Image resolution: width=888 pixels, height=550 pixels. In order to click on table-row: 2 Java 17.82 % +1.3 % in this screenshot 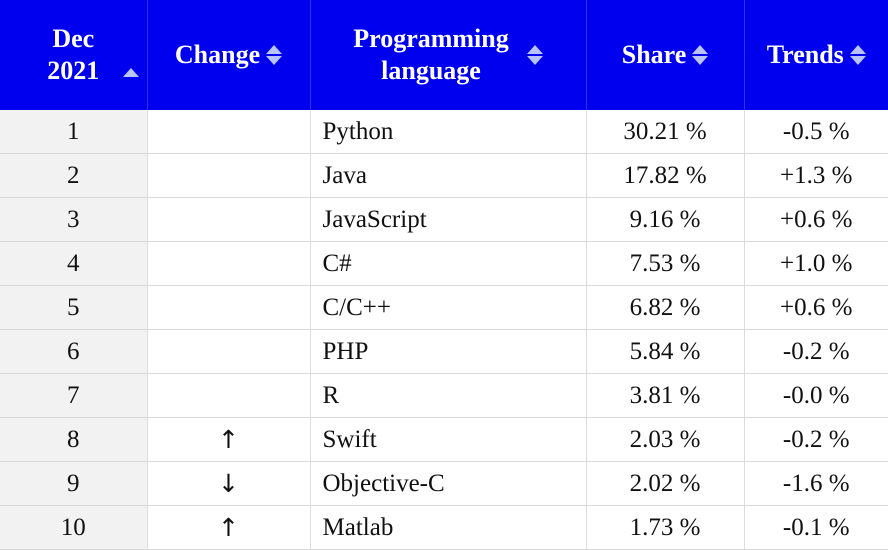, I will do `click(444, 175)`.